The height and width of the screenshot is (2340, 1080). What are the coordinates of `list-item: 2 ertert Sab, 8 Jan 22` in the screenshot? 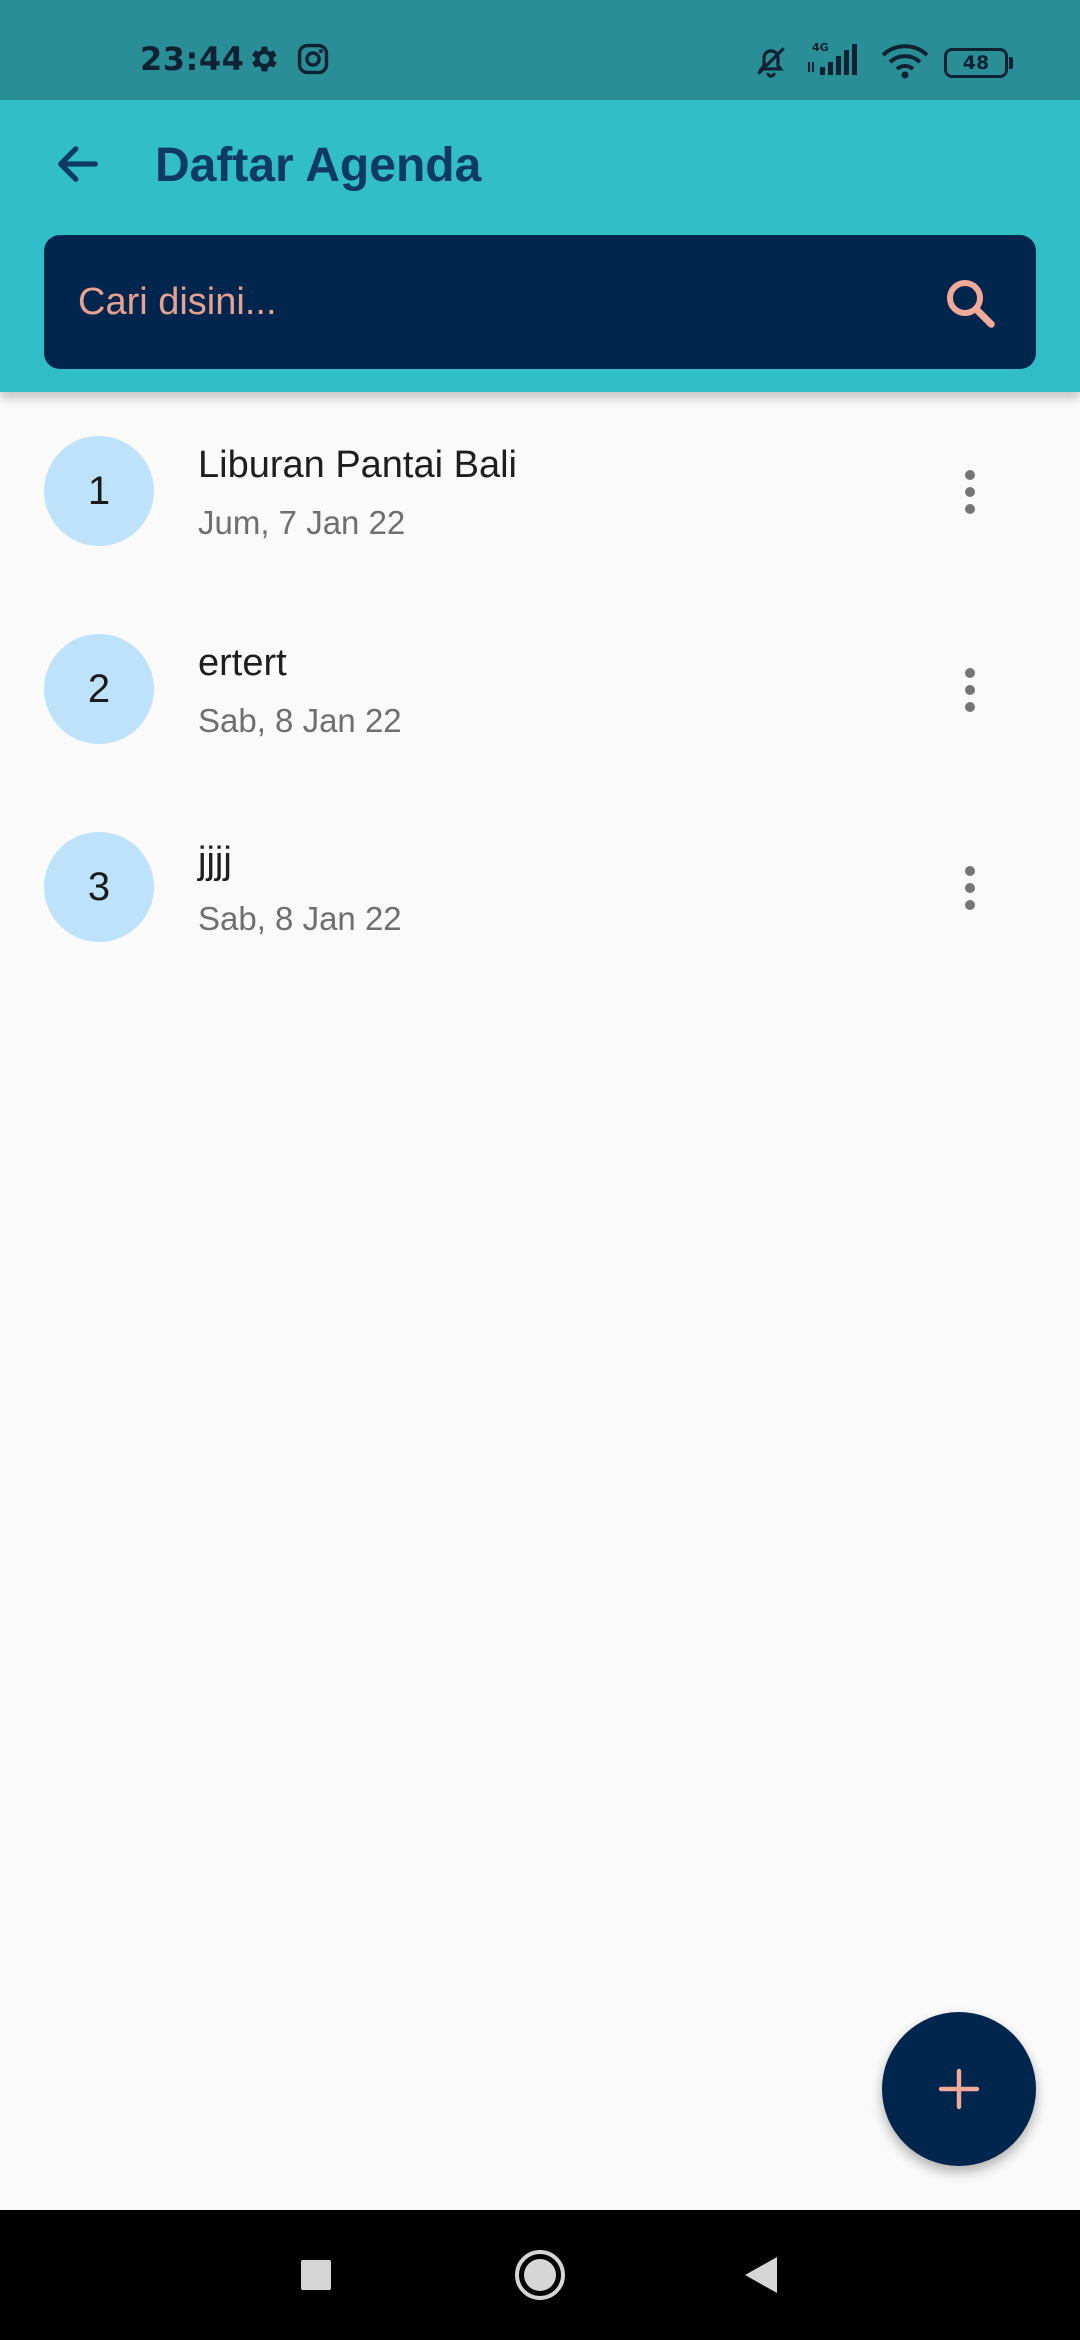 It's located at (540, 689).